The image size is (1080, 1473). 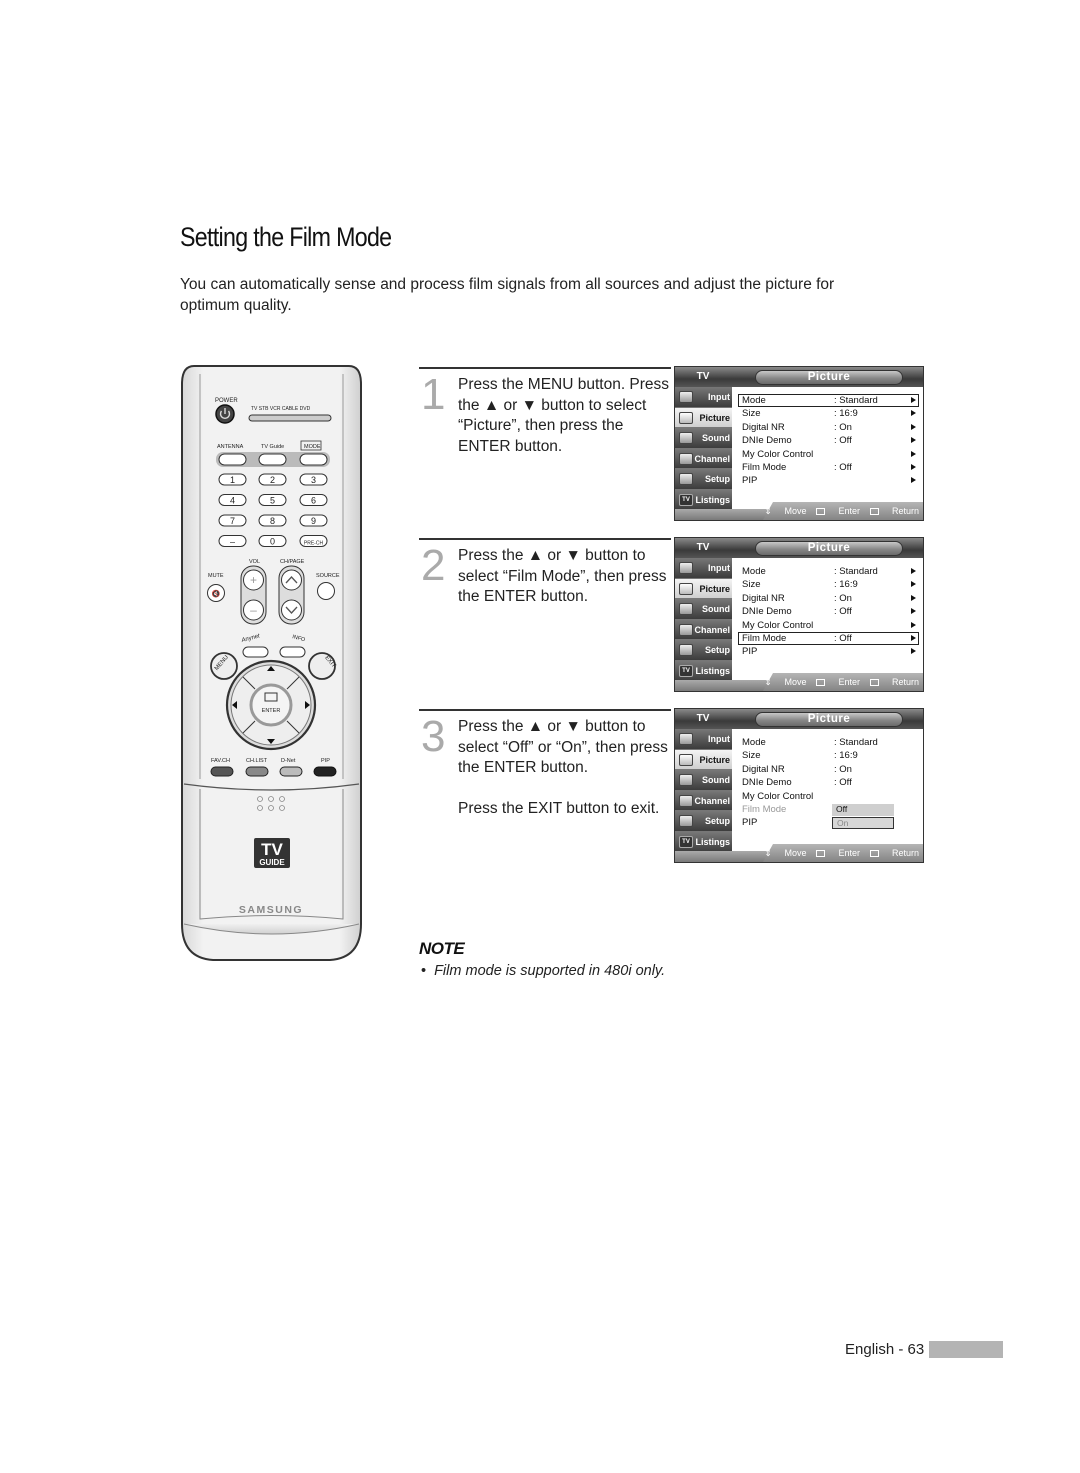 What do you see at coordinates (313, 480) in the screenshot?
I see `key-label: 3` at bounding box center [313, 480].